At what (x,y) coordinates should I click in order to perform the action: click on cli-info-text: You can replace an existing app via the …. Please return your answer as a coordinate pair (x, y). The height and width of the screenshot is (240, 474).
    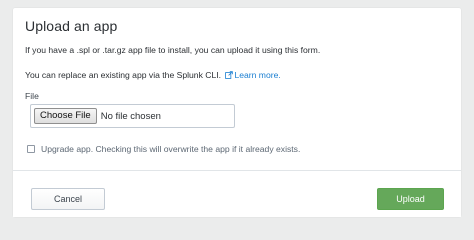
    Looking at the image, I should click on (123, 75).